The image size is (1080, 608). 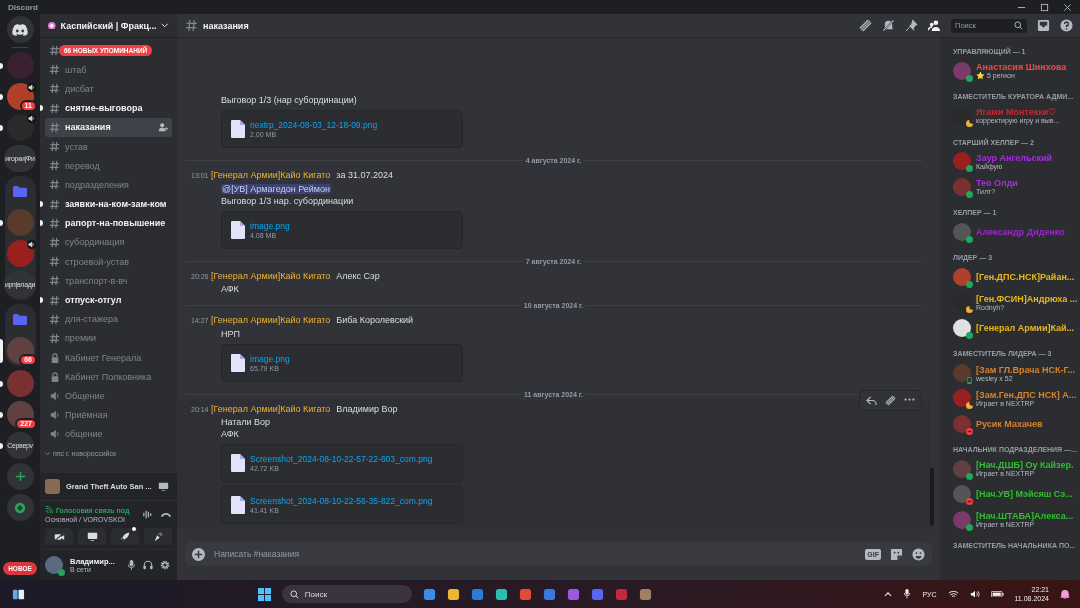 What do you see at coordinates (314, 125) in the screenshot?
I see `file-name-link: nextrp_2024-08-03_12-18-09.png` at bounding box center [314, 125].